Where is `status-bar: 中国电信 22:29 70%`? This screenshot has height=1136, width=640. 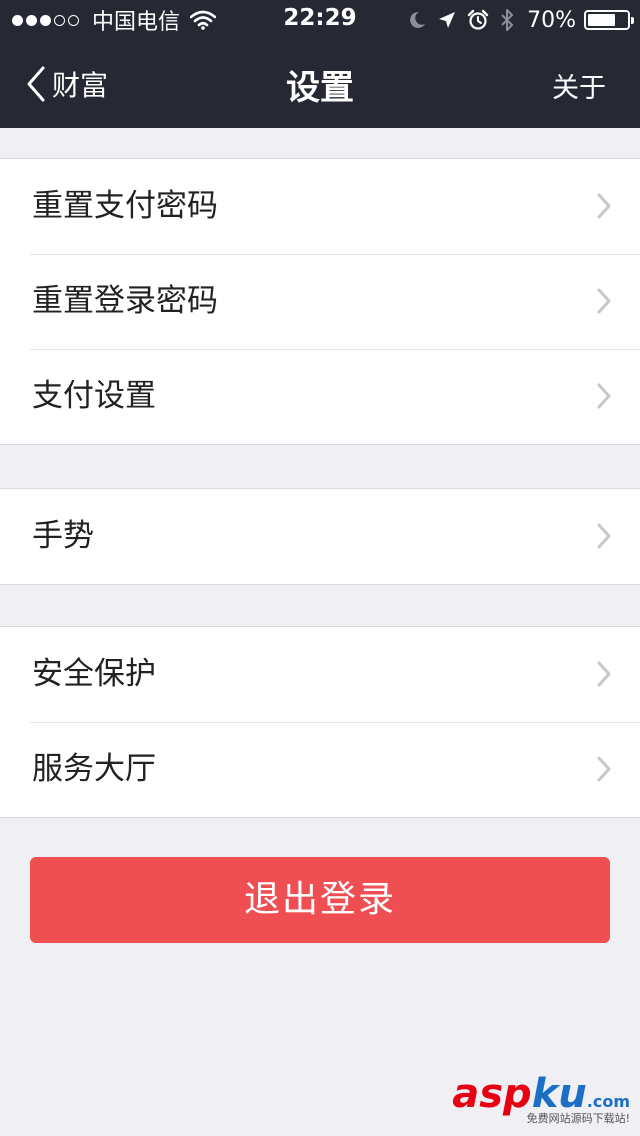 status-bar: 中国电信 22:29 70% is located at coordinates (320, 20).